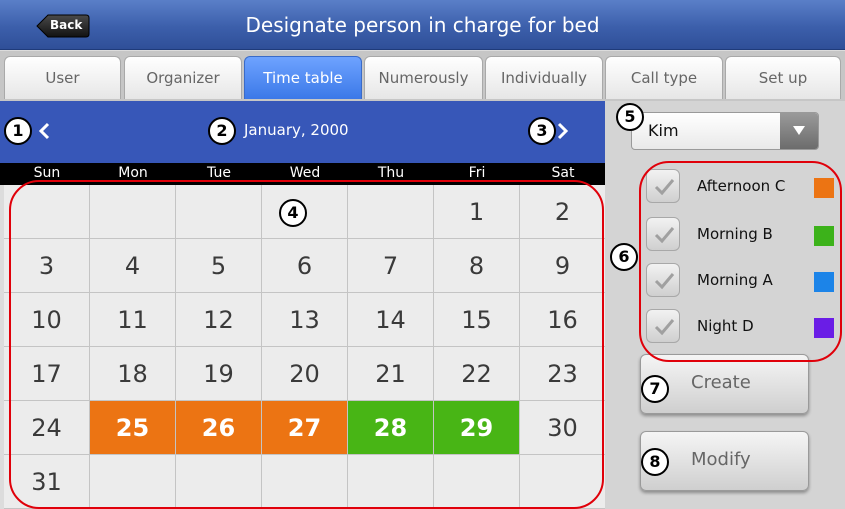  I want to click on calendar-day: 6, so click(305, 266).